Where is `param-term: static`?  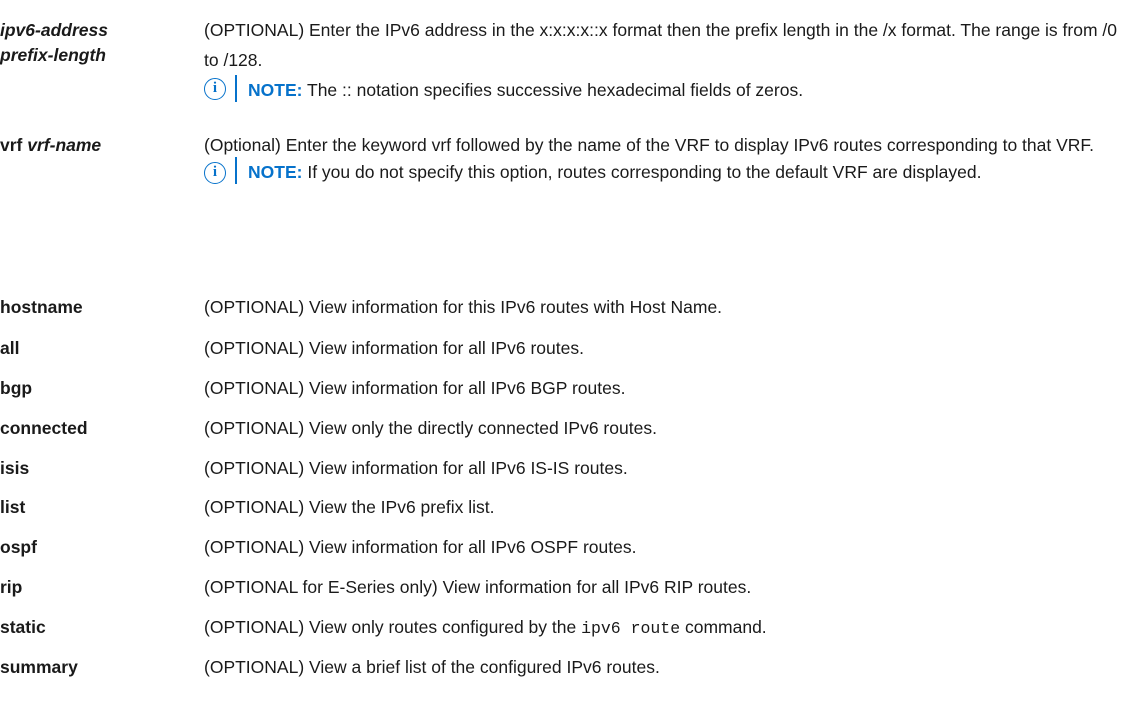
param-term: static is located at coordinates (23, 627).